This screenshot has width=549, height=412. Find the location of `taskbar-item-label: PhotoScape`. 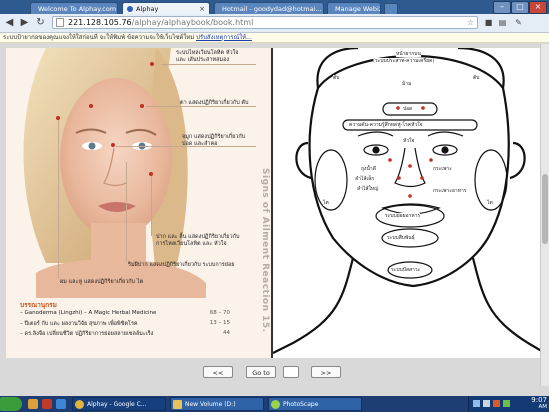

taskbar-item-label: PhotoScape is located at coordinates (301, 404).